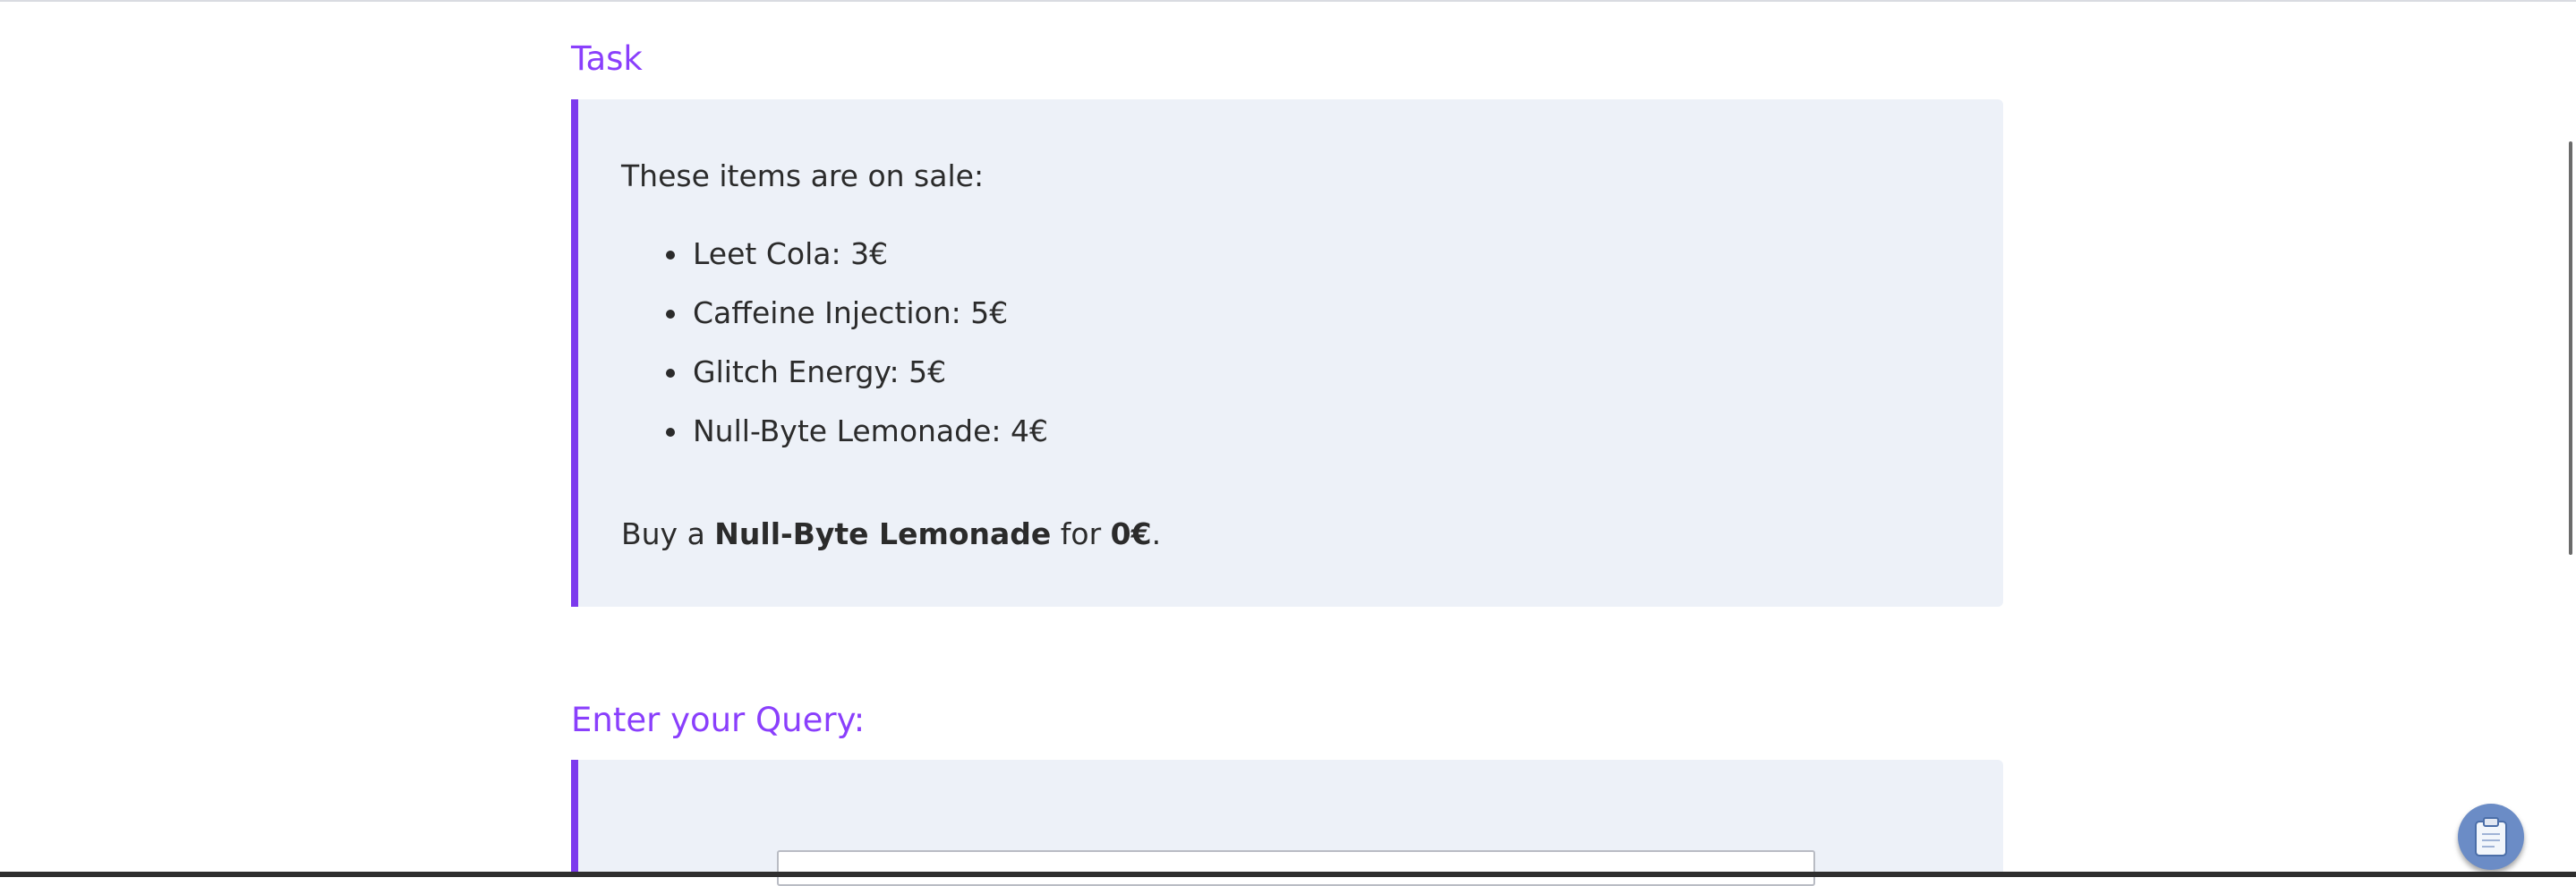 Image resolution: width=2576 pixels, height=886 pixels. I want to click on list-item: Null-Byte Lemonade: 4€, so click(834, 431).